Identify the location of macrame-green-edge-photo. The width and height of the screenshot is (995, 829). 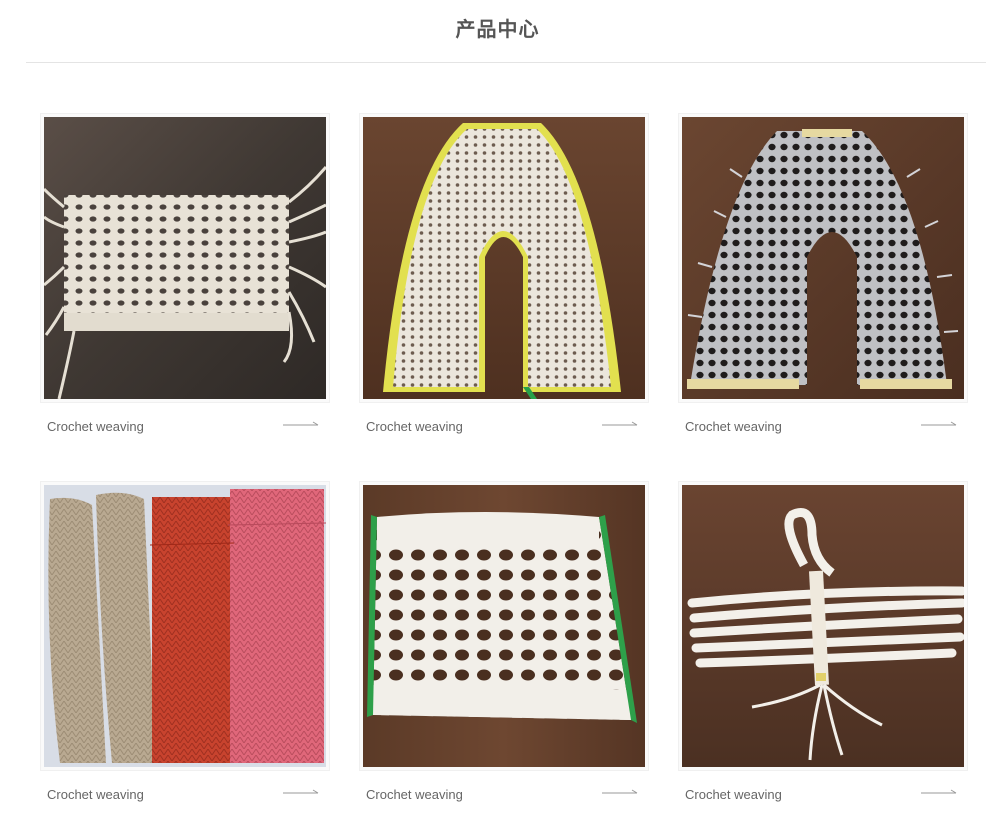
(504, 626).